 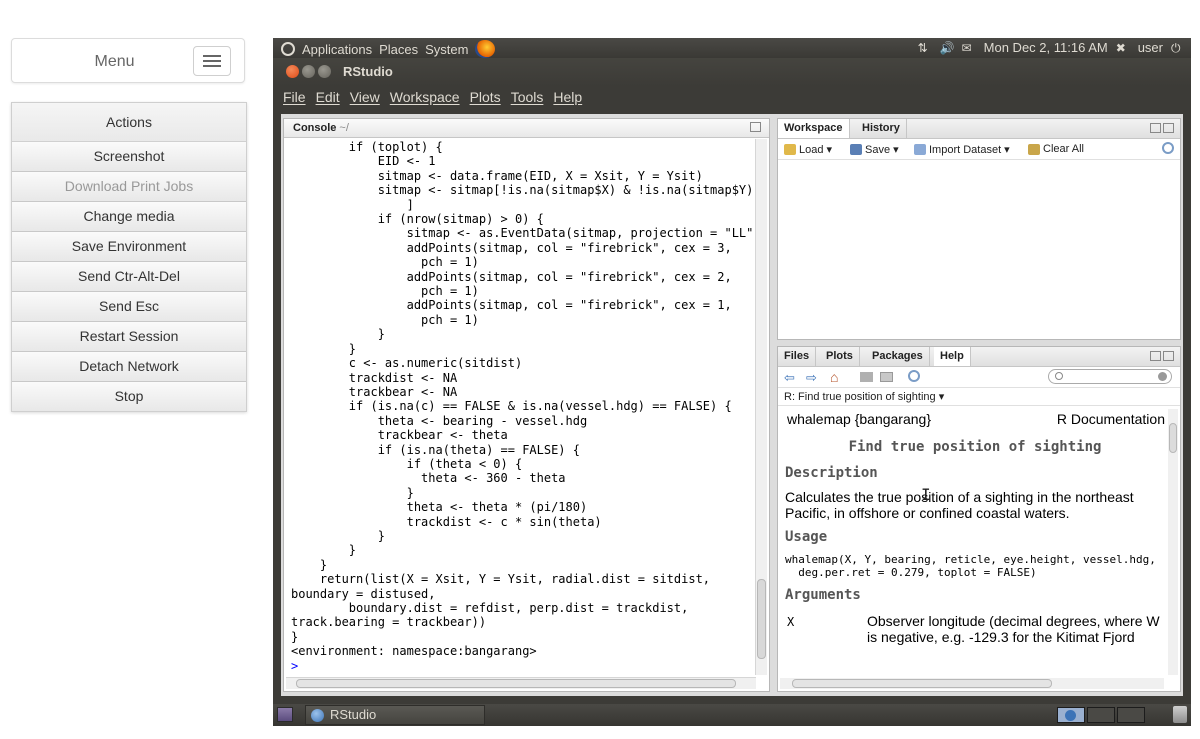 I want to click on network-icon: ⇅, so click(x=925, y=48).